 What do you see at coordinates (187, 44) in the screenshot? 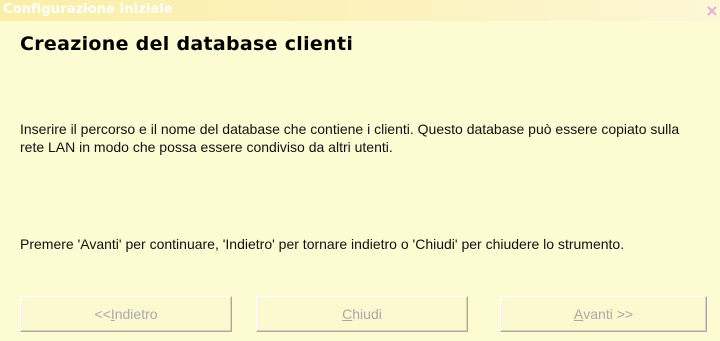
I see `page-heading: Creazione del database clienti` at bounding box center [187, 44].